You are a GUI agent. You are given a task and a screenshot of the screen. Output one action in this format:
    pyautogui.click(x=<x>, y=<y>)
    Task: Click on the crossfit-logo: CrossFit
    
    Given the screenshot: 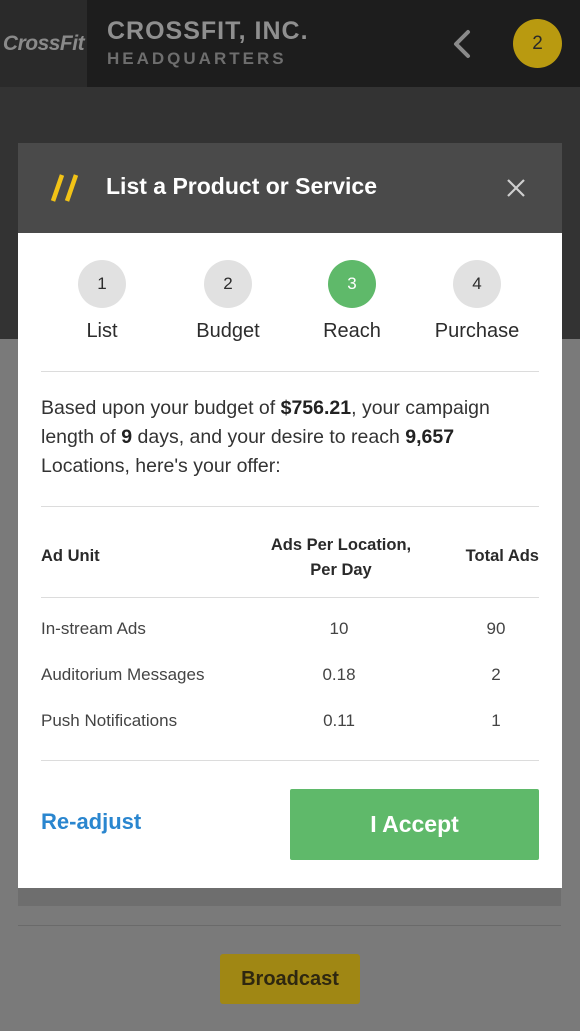 What is the action you would take?
    pyautogui.click(x=43, y=43)
    